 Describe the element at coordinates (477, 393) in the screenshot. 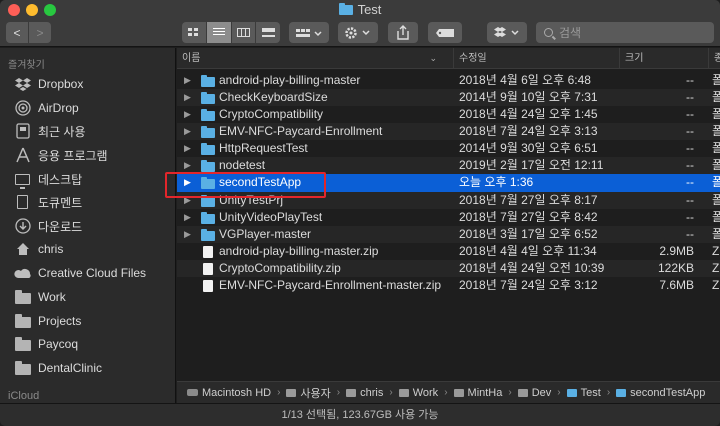

I see `path-crumb: MintHa` at that location.